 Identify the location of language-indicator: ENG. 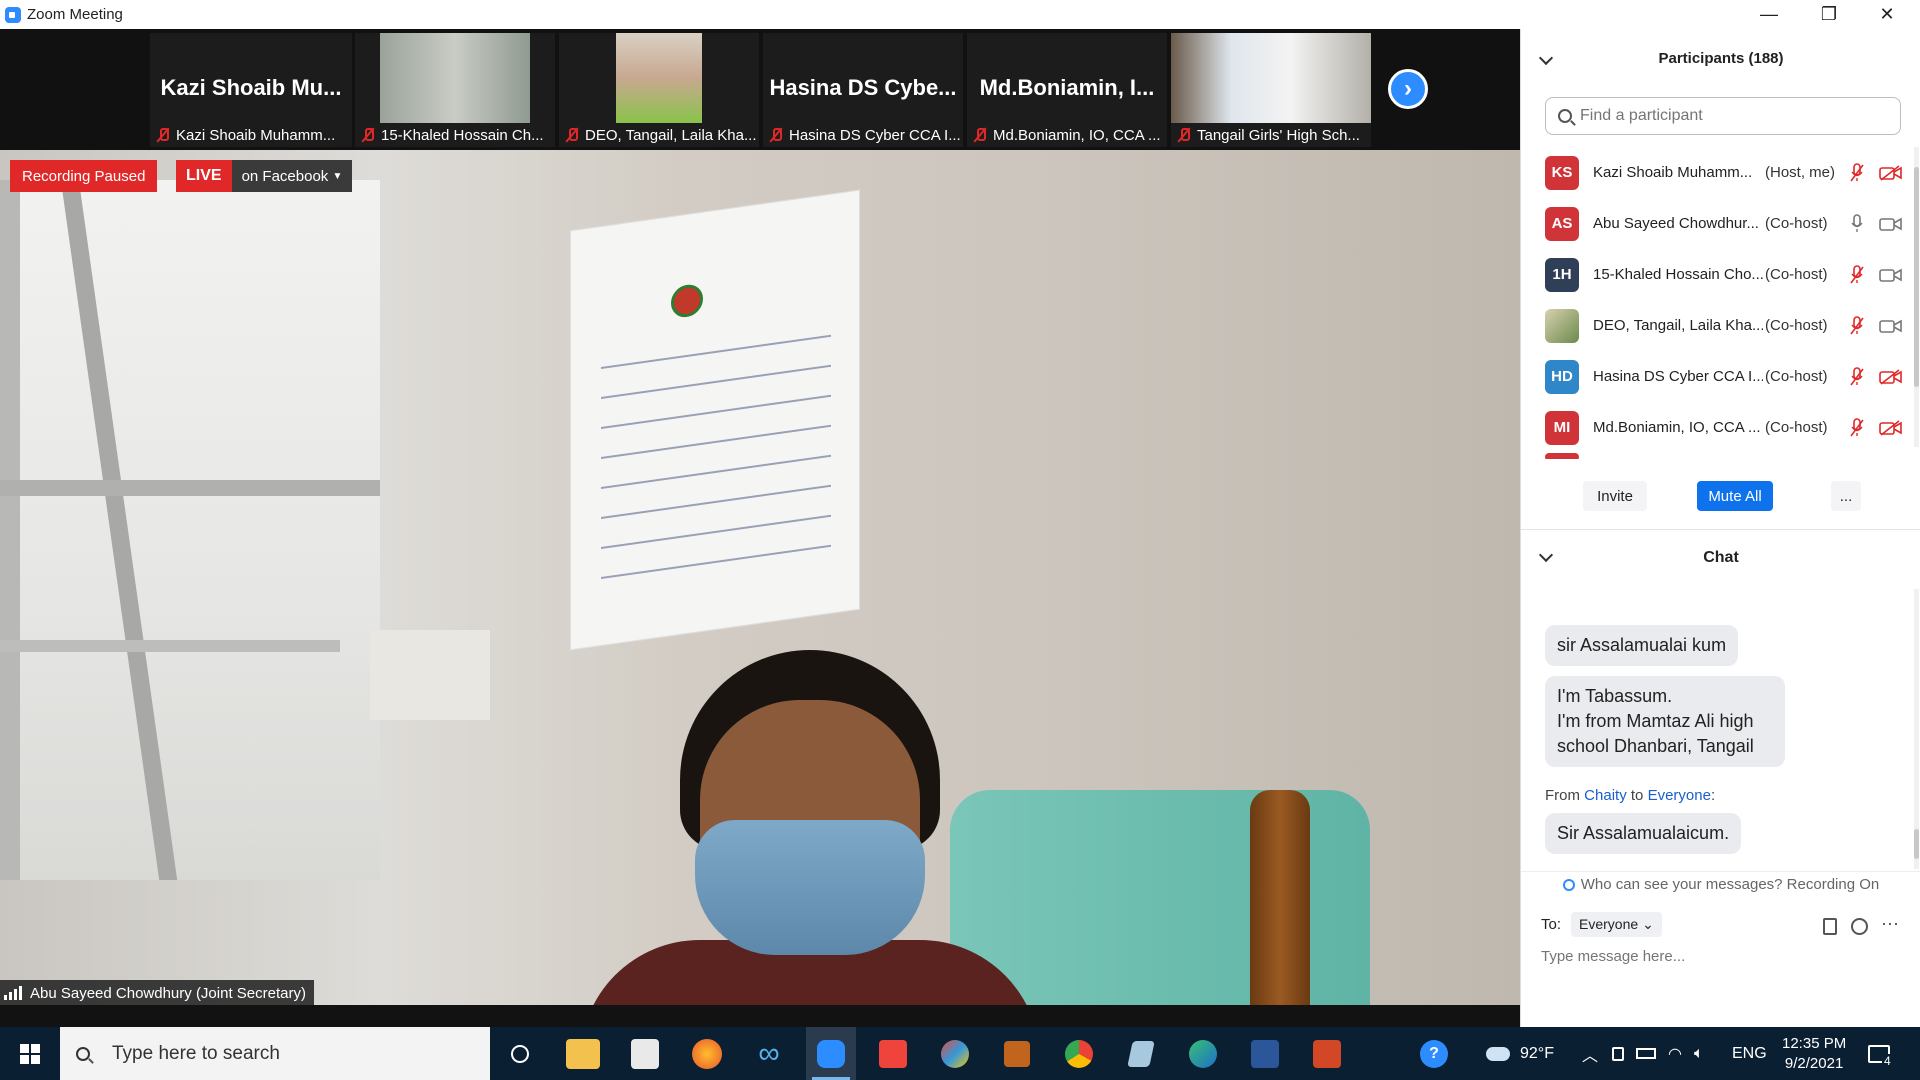
(1749, 1053).